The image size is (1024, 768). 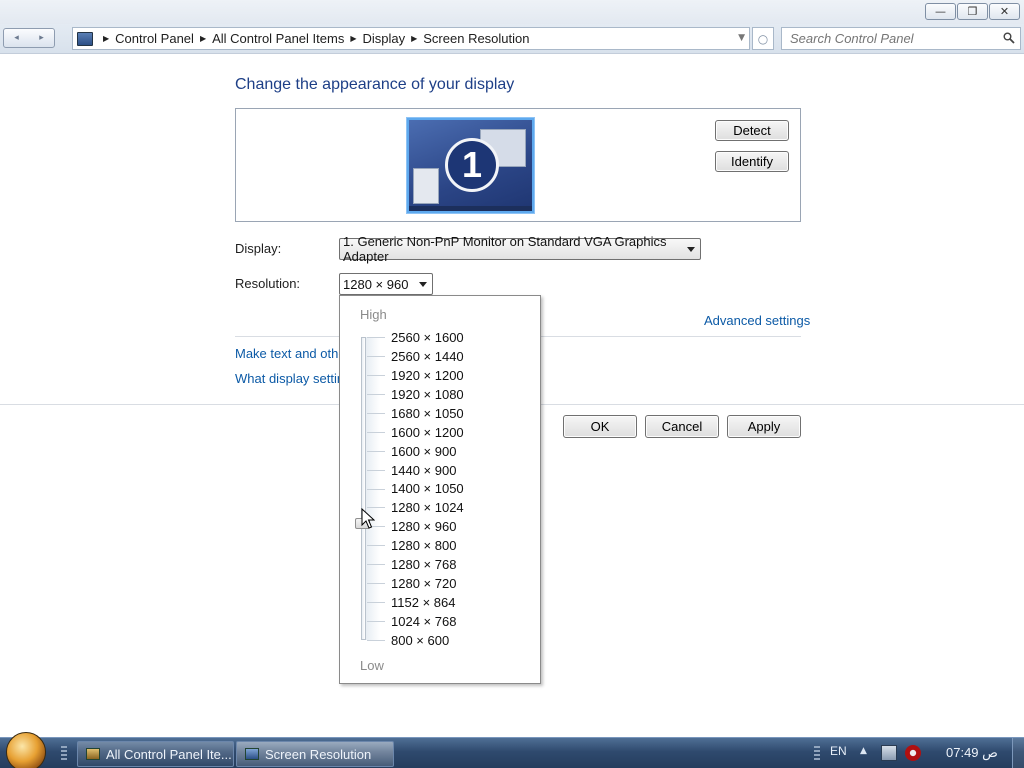 I want to click on breadcrumb-all-items: All Control Panel Items, so click(x=278, y=38).